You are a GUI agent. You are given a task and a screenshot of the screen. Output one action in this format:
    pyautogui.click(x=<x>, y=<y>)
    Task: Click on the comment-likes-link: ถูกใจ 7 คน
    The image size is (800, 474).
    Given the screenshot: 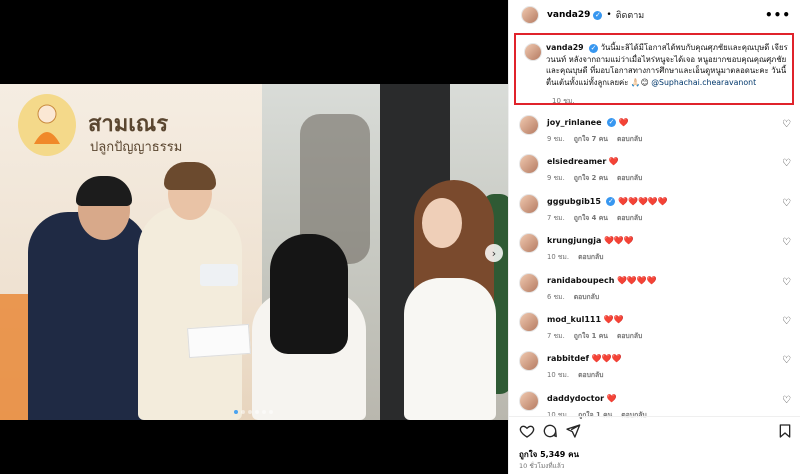 What is the action you would take?
    pyautogui.click(x=591, y=138)
    